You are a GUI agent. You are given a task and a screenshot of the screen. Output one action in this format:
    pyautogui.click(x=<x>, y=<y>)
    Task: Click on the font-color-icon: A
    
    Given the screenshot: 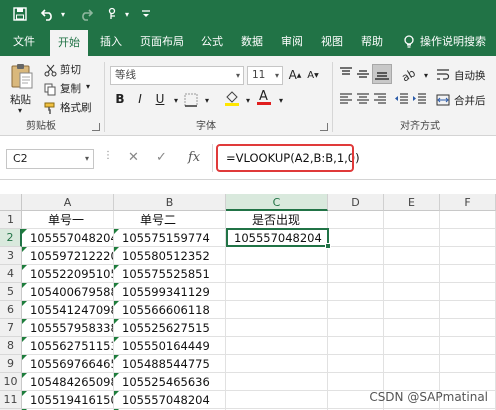 What is the action you would take?
    pyautogui.click(x=264, y=99)
    